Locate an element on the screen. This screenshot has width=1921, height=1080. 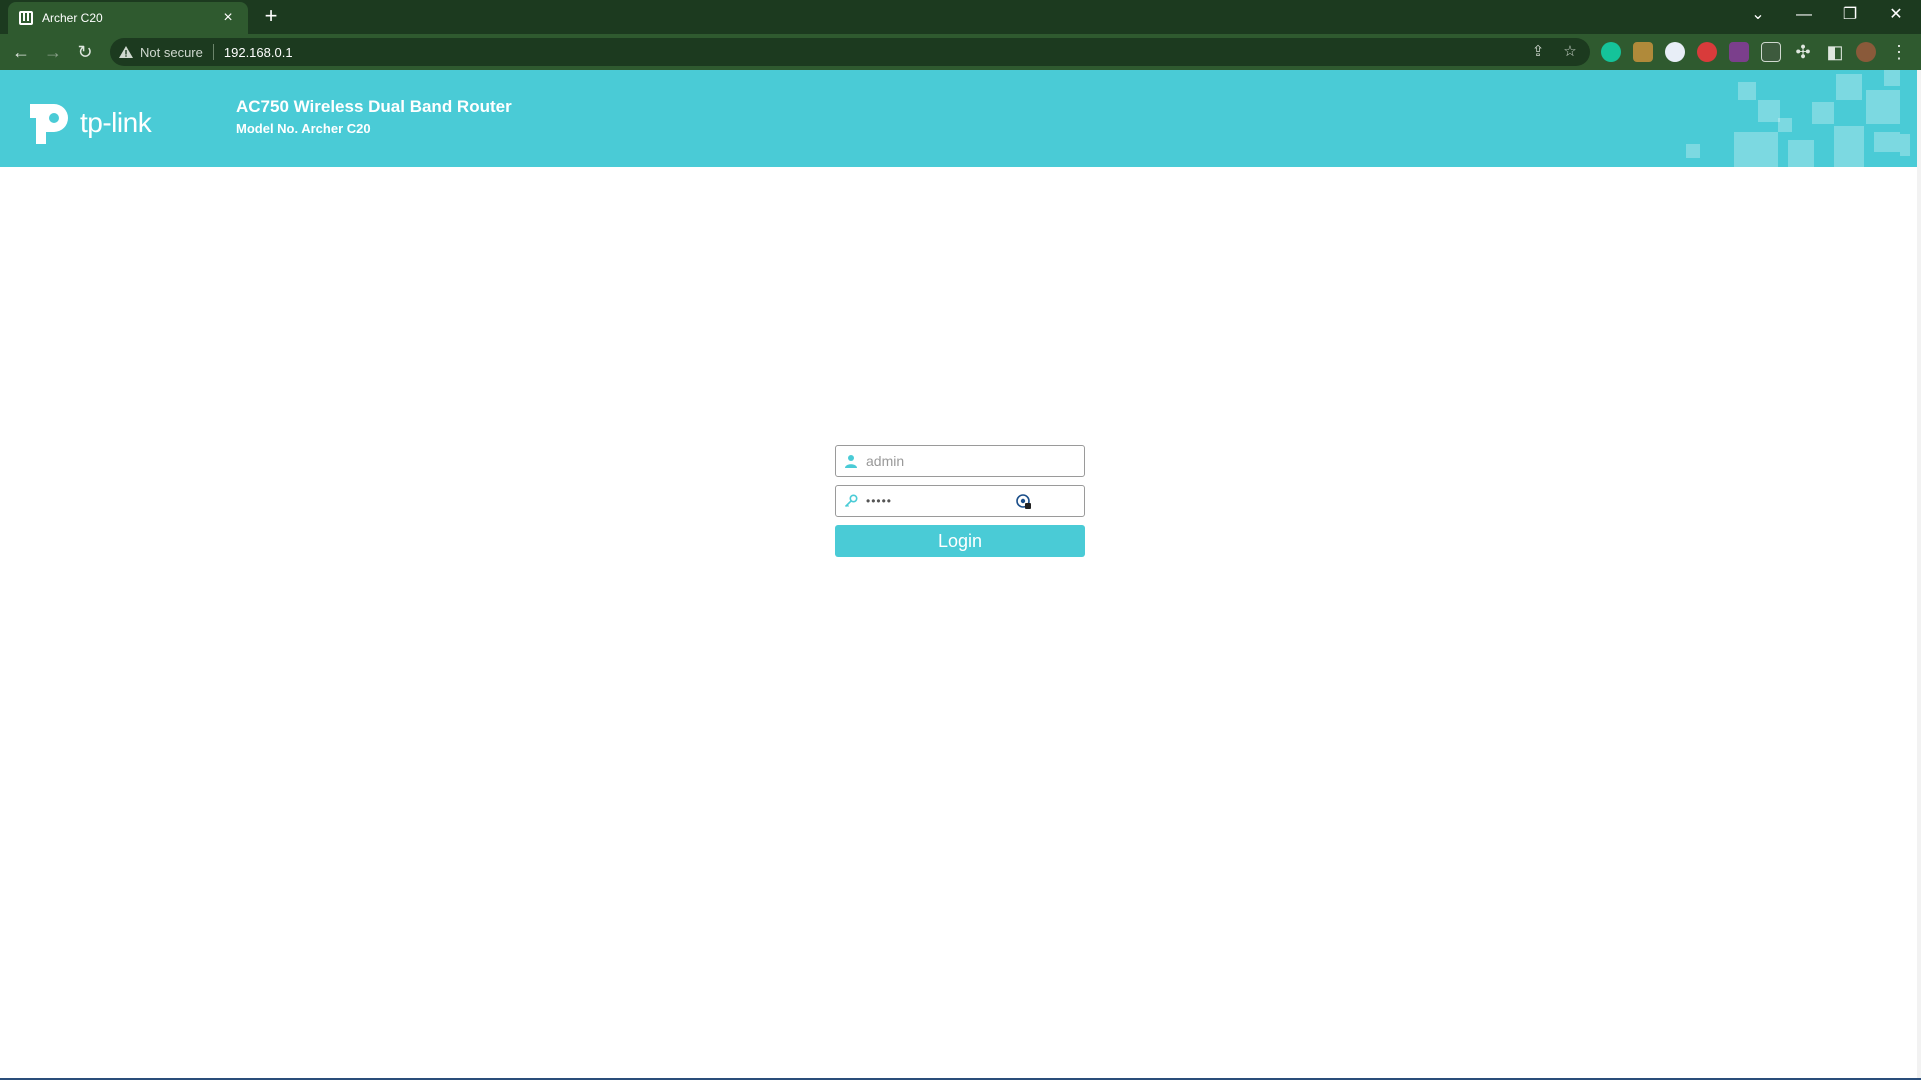
tab-search-icon: ⌄ is located at coordinates (1758, 15).